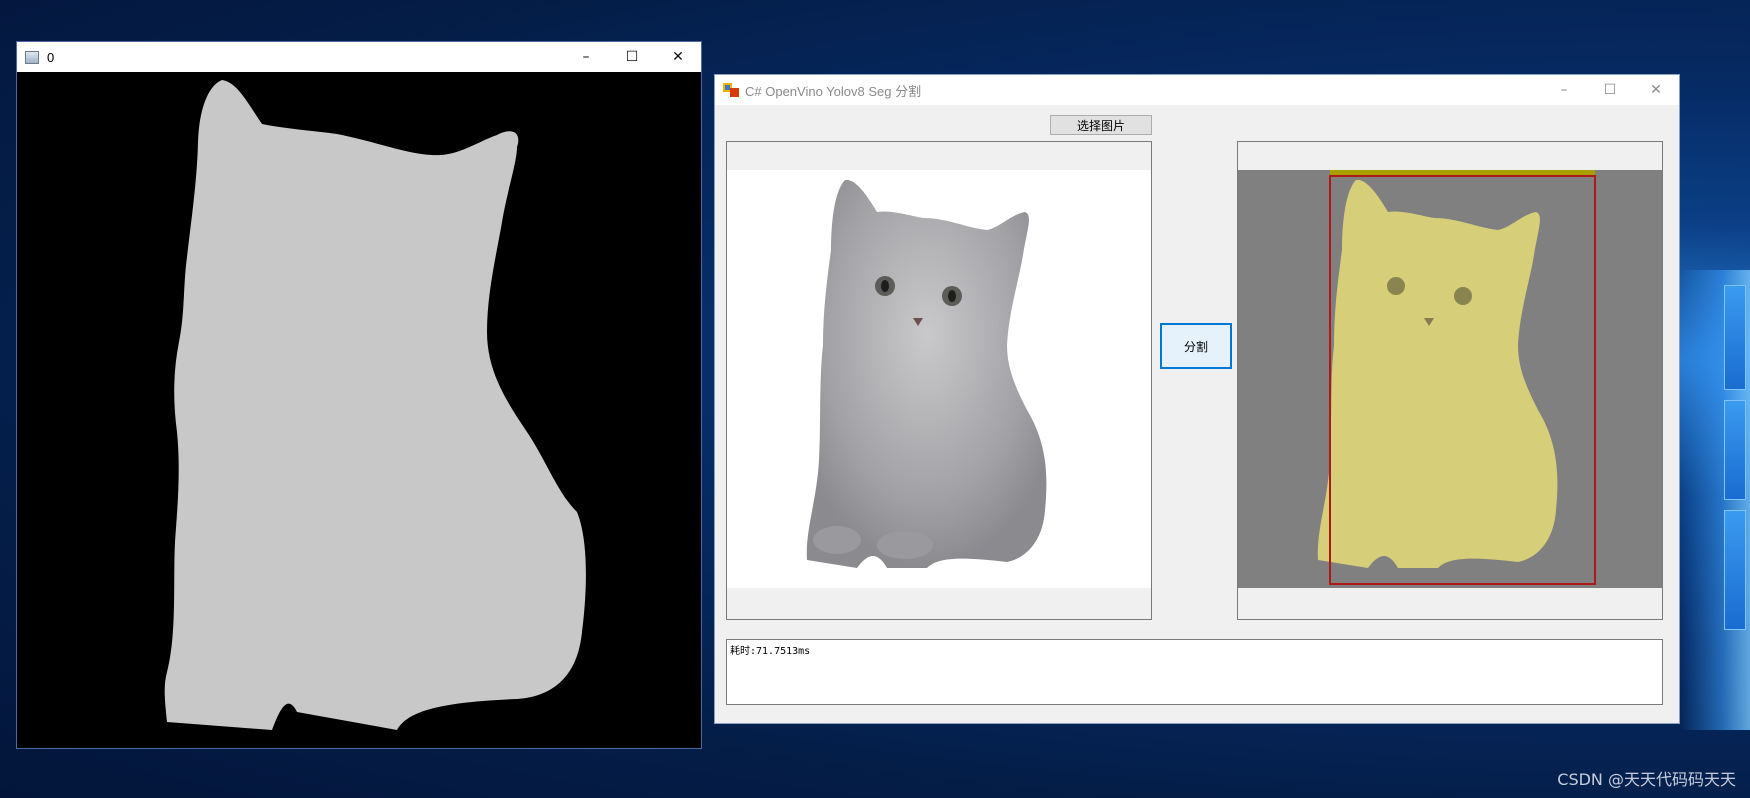  What do you see at coordinates (32, 57) in the screenshot?
I see `window-app-icon` at bounding box center [32, 57].